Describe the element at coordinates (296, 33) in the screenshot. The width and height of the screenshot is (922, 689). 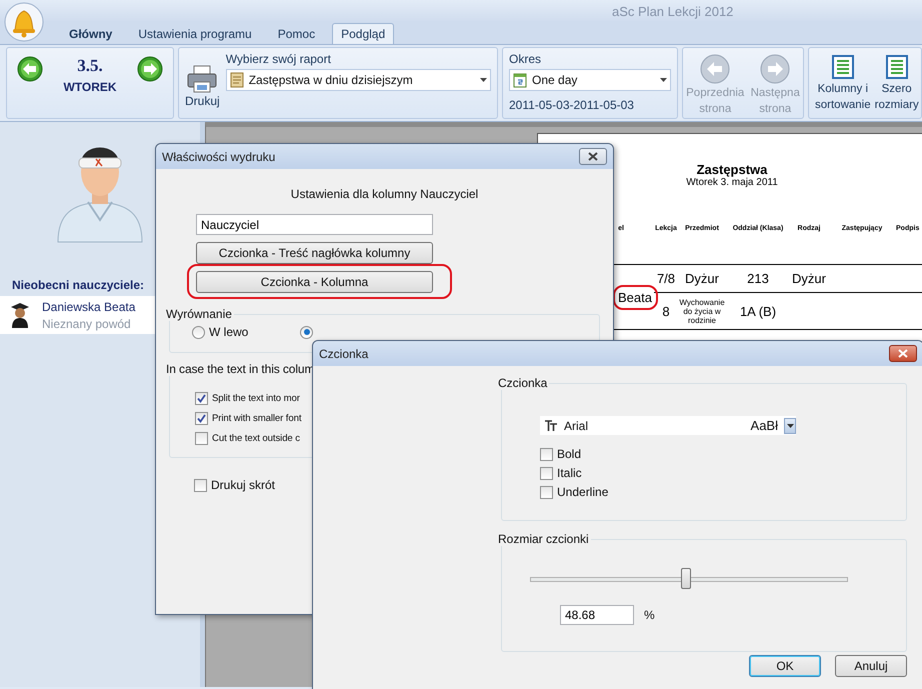
I see `tab: Pomoc` at that location.